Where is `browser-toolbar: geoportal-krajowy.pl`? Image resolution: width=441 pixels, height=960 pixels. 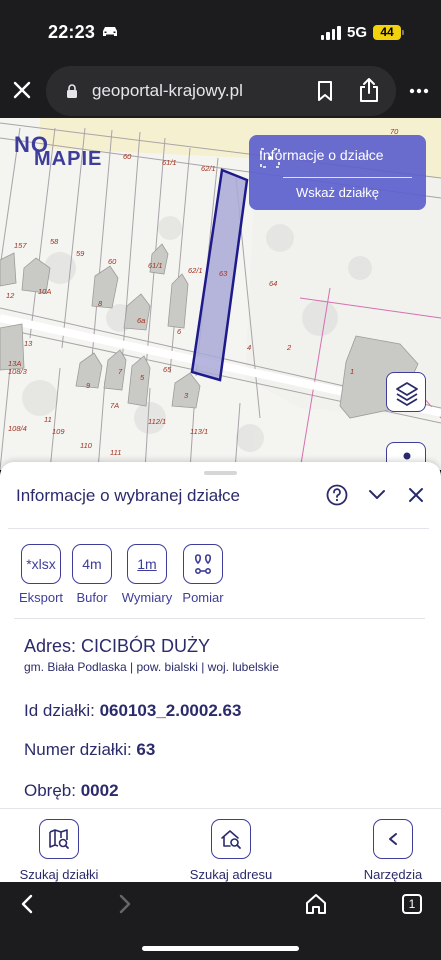
browser-toolbar: geoportal-krajowy.pl is located at coordinates (220, 91).